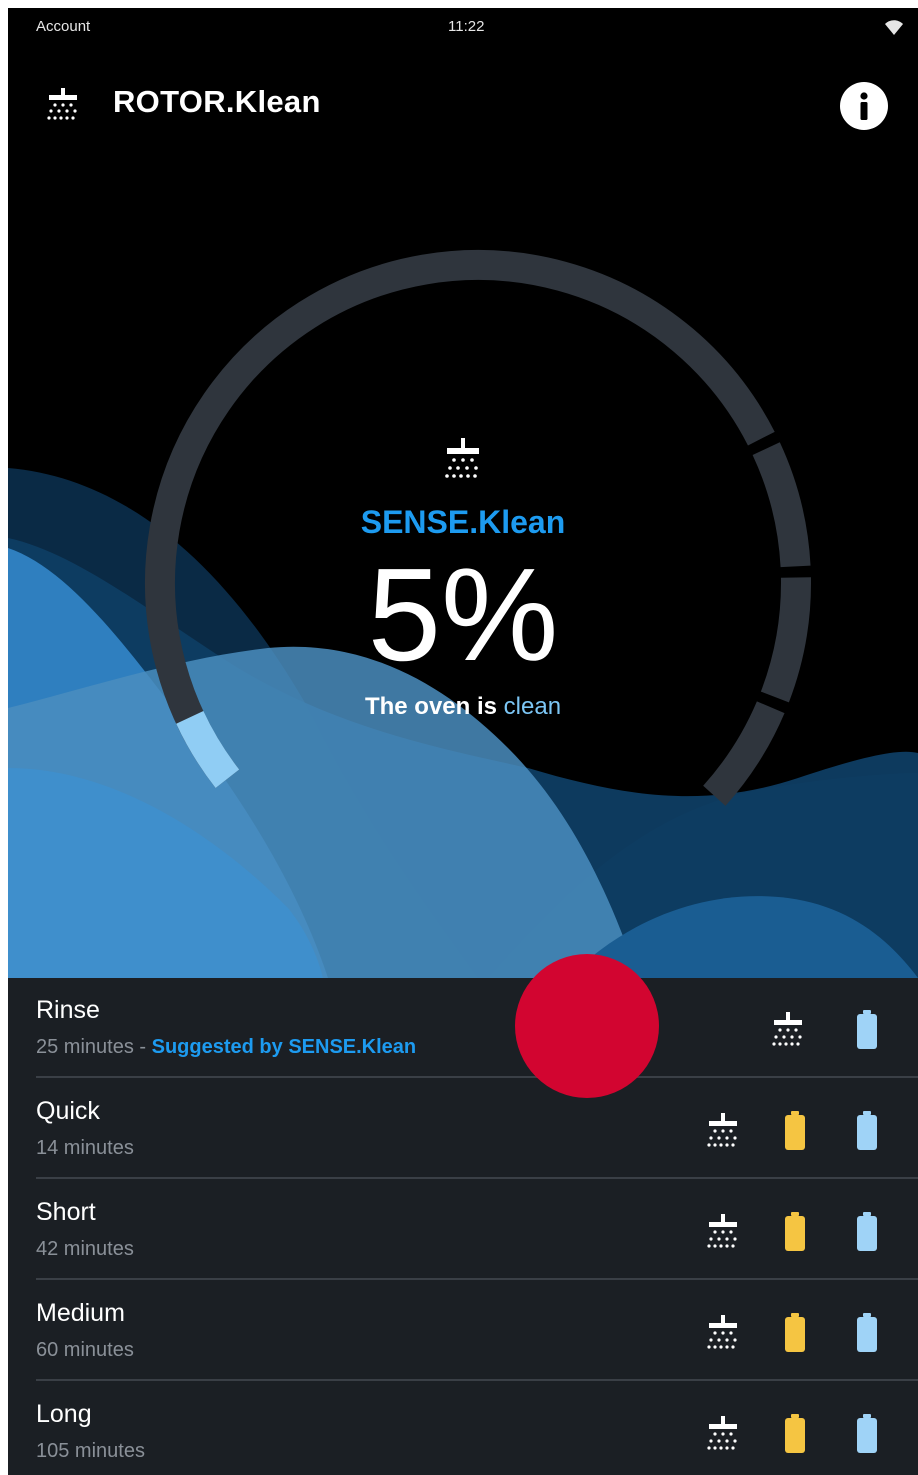  I want to click on program-name: Long, so click(64, 1414).